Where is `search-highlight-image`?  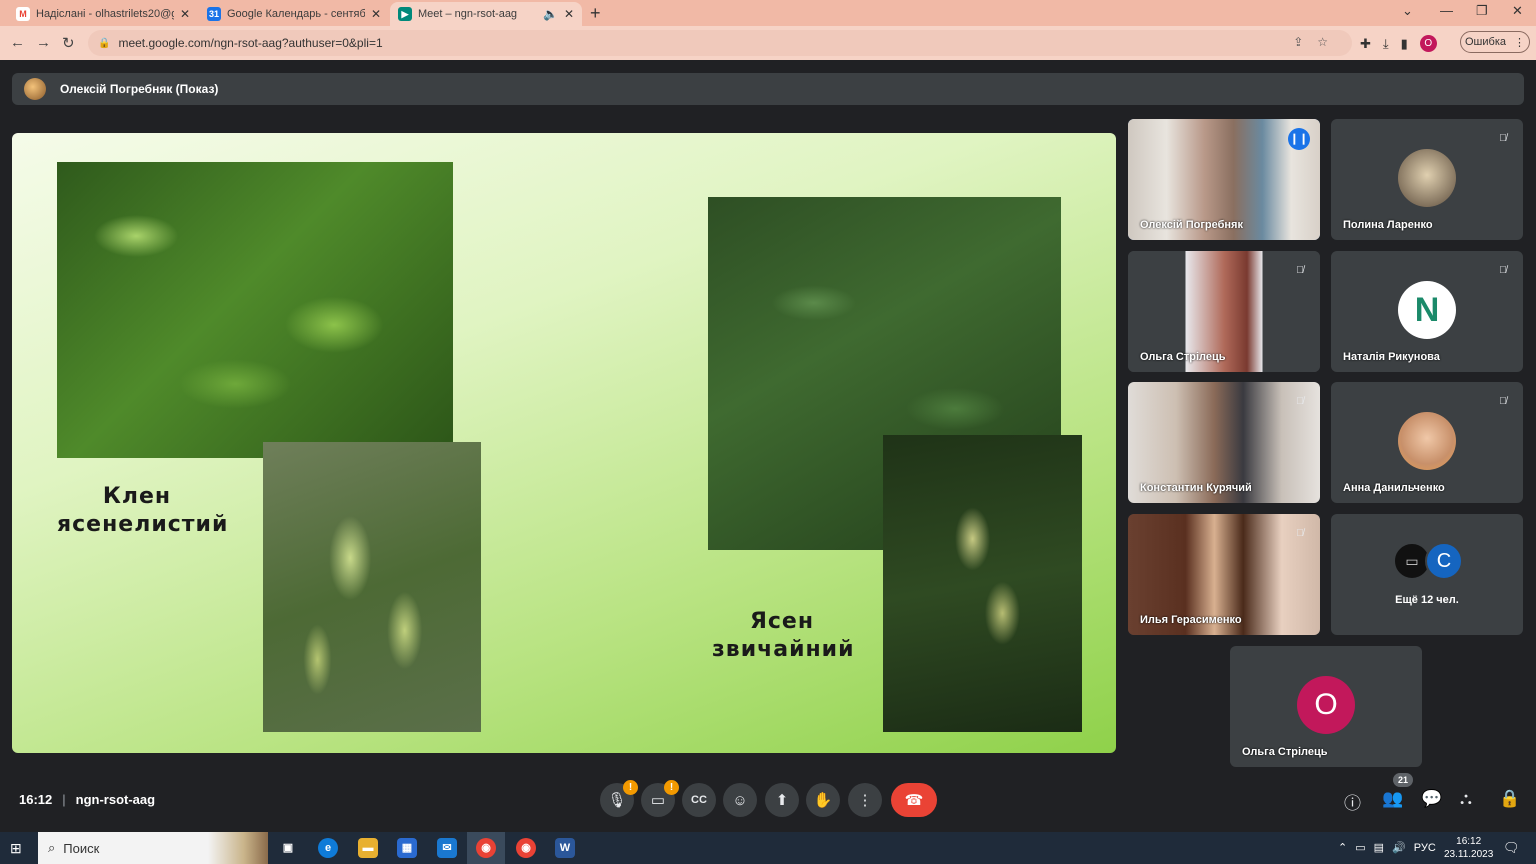 search-highlight-image is located at coordinates (238, 848).